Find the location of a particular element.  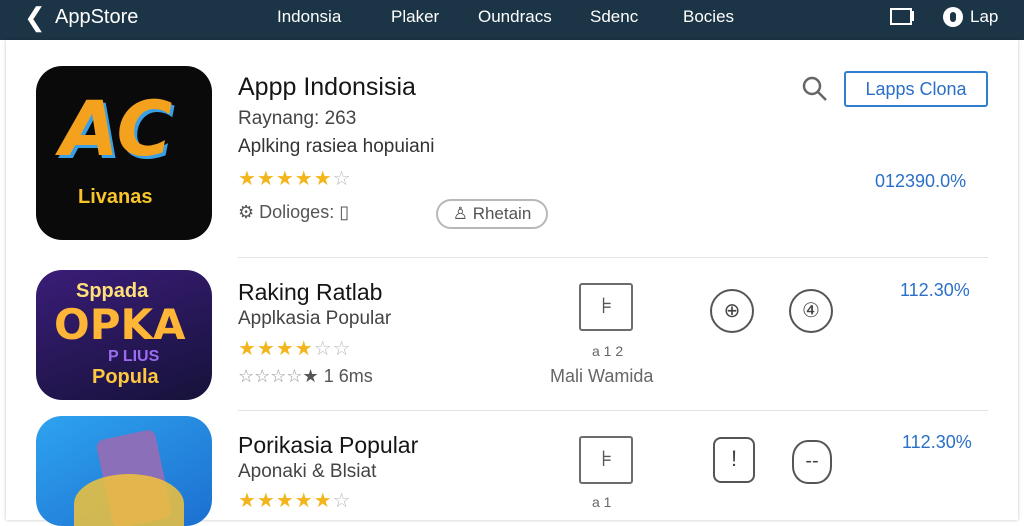

nav-tab-sdenc: Sdenc is located at coordinates (614, 17).